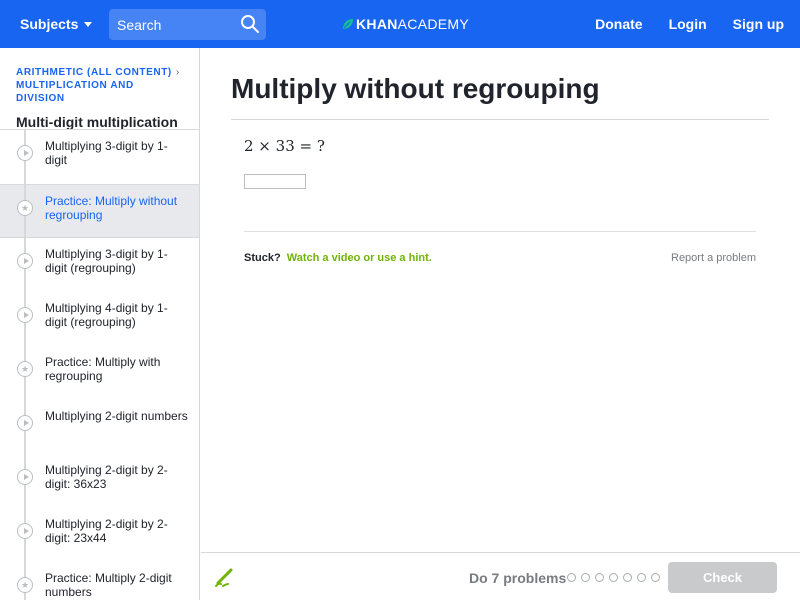 The image size is (800, 600). Describe the element at coordinates (111, 208) in the screenshot. I see `sidebar-item-label: Practice: Multiply without regrouping` at that location.